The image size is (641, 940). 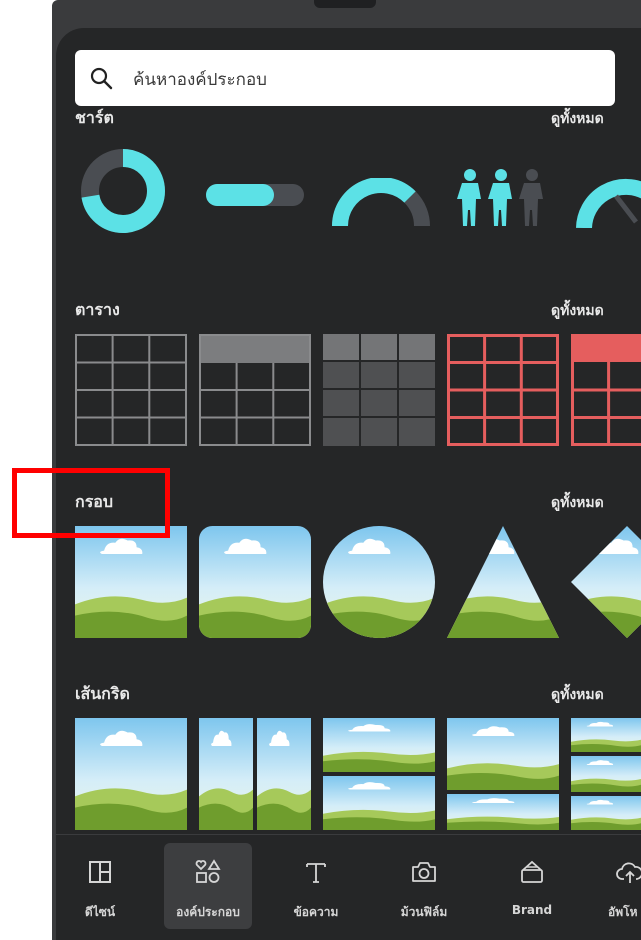 I want to click on grid-top-heavy-element, so click(x=503, y=774).